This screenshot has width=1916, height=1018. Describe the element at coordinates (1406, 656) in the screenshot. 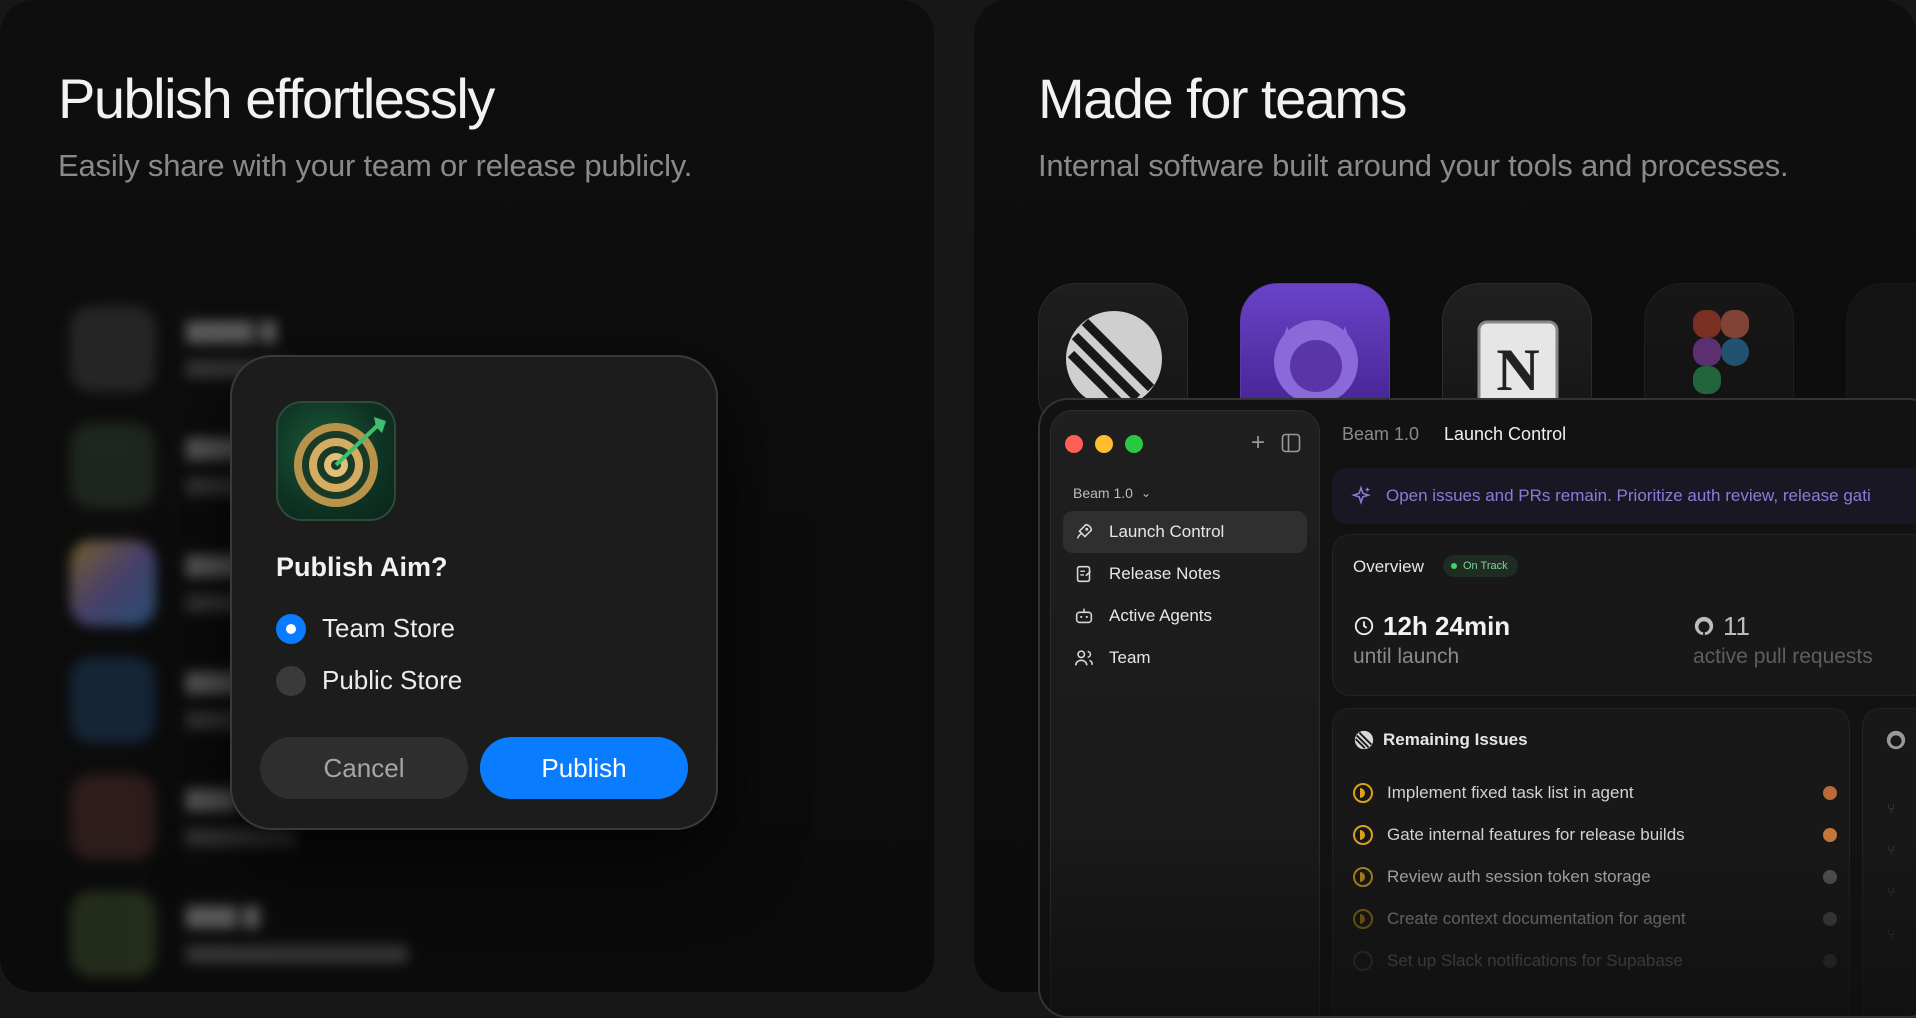

I see `countdown-label: until launch` at that location.